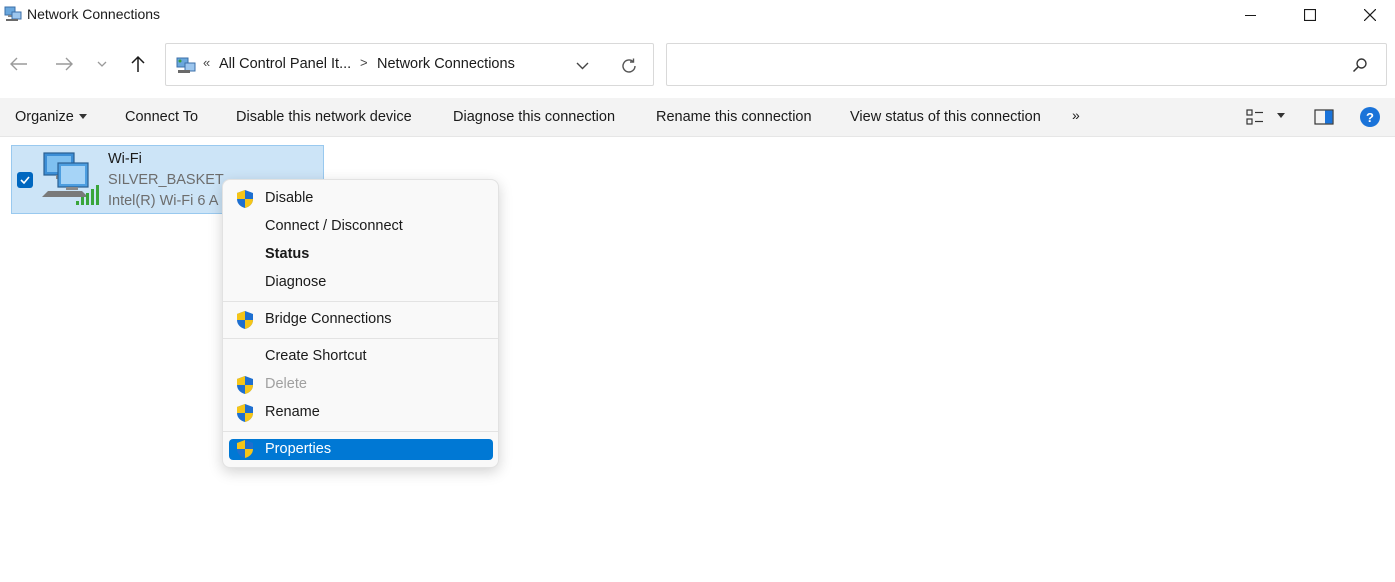 This screenshot has height=582, width=1395. I want to click on menu-item-create-shortcut: Create Shortcut, so click(361, 357).